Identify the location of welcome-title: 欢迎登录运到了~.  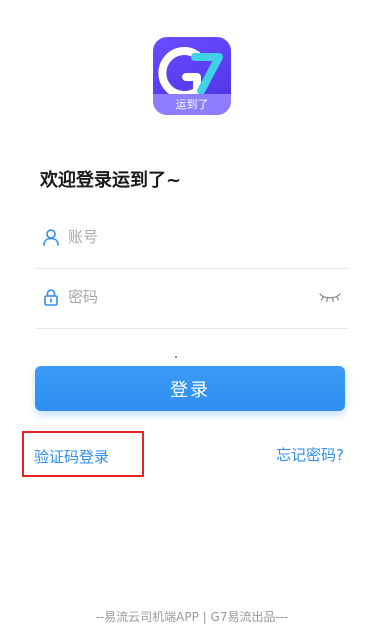
(111, 180).